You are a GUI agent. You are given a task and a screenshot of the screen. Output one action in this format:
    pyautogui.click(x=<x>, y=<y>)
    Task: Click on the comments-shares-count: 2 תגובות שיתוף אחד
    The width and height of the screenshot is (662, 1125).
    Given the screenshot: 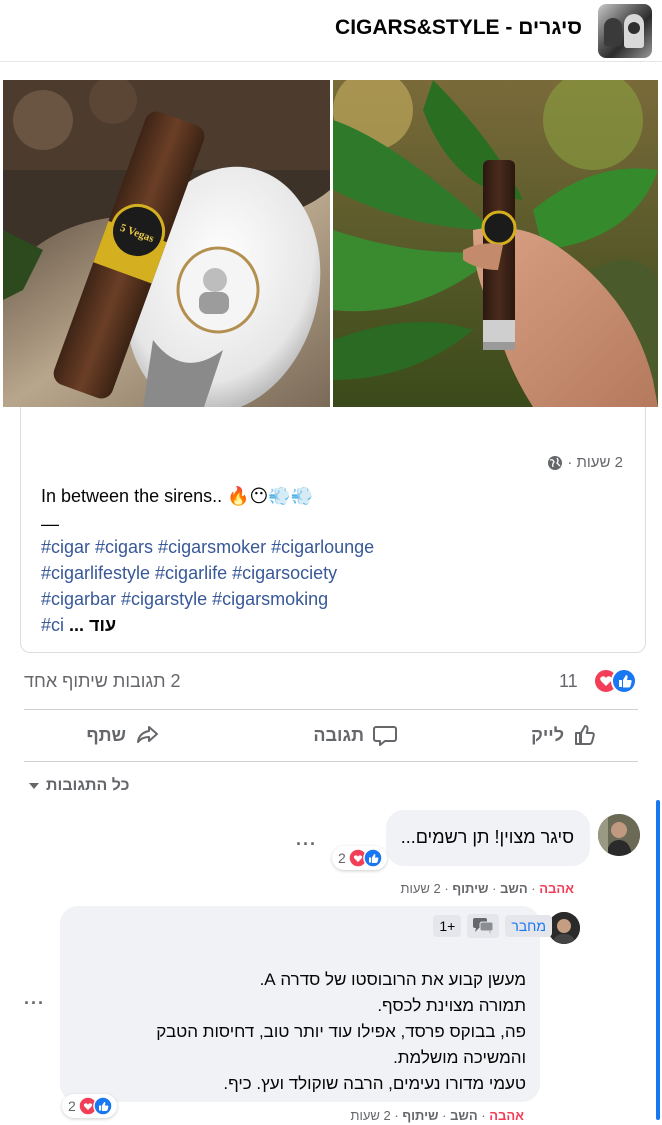 What is the action you would take?
    pyautogui.click(x=102, y=681)
    